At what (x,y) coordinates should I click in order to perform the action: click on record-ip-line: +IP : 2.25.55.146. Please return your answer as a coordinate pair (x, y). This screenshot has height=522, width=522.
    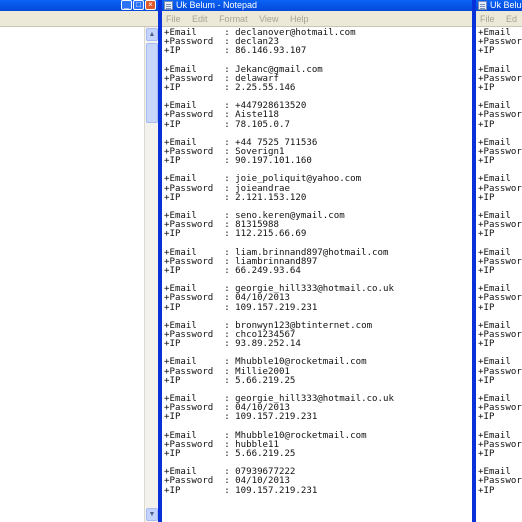
    Looking at the image, I should click on (230, 88).